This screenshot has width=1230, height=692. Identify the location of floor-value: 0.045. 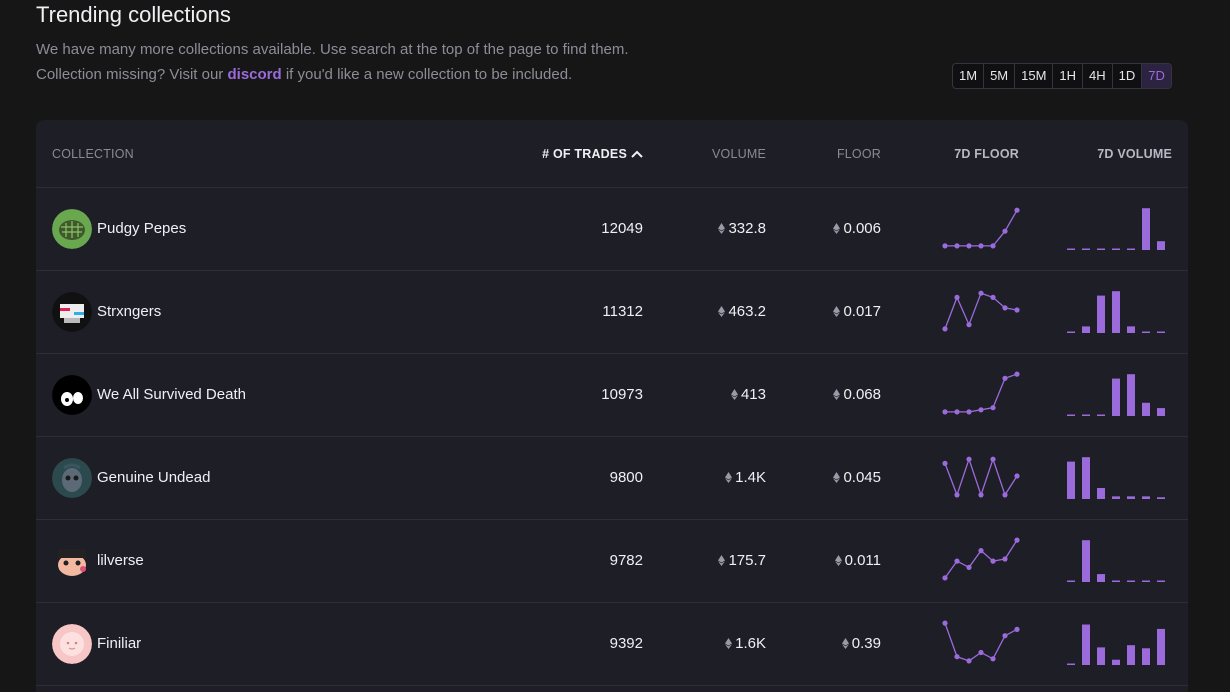
(857, 477).